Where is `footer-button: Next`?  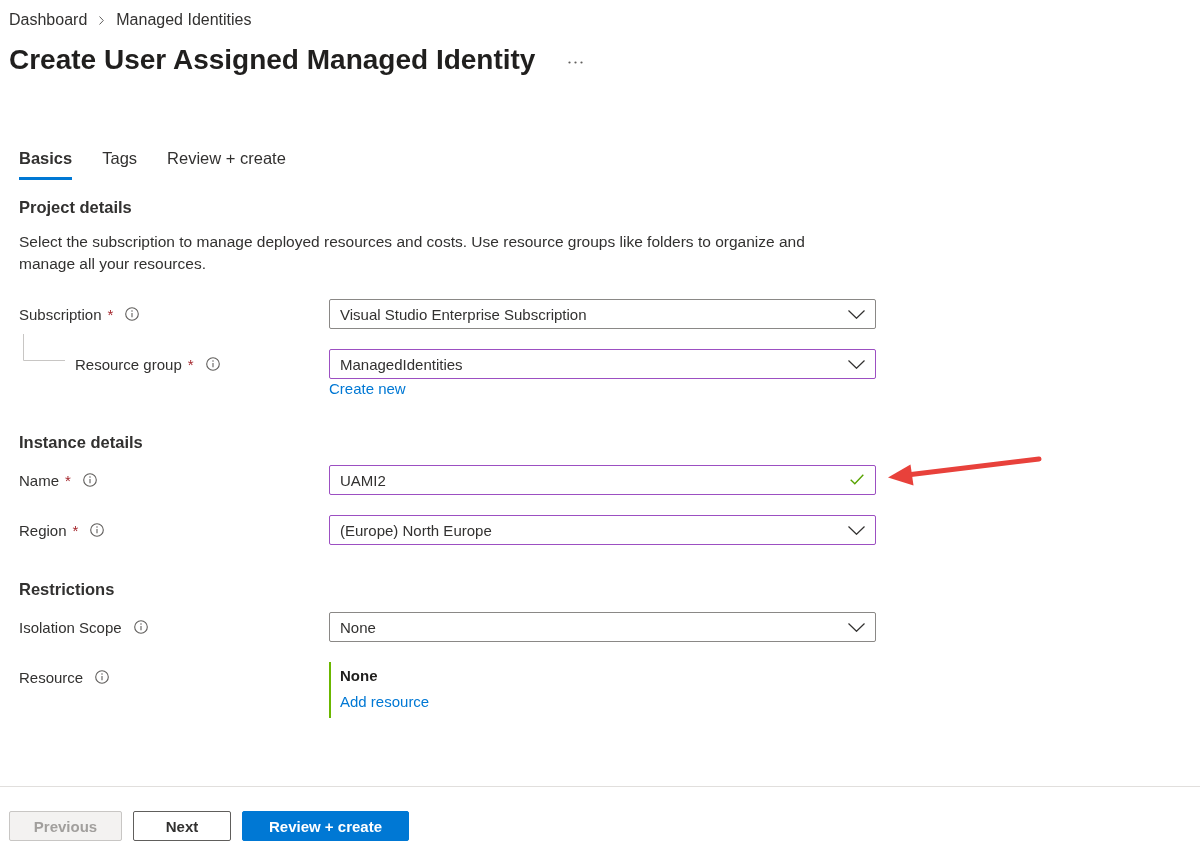 footer-button: Next is located at coordinates (182, 826).